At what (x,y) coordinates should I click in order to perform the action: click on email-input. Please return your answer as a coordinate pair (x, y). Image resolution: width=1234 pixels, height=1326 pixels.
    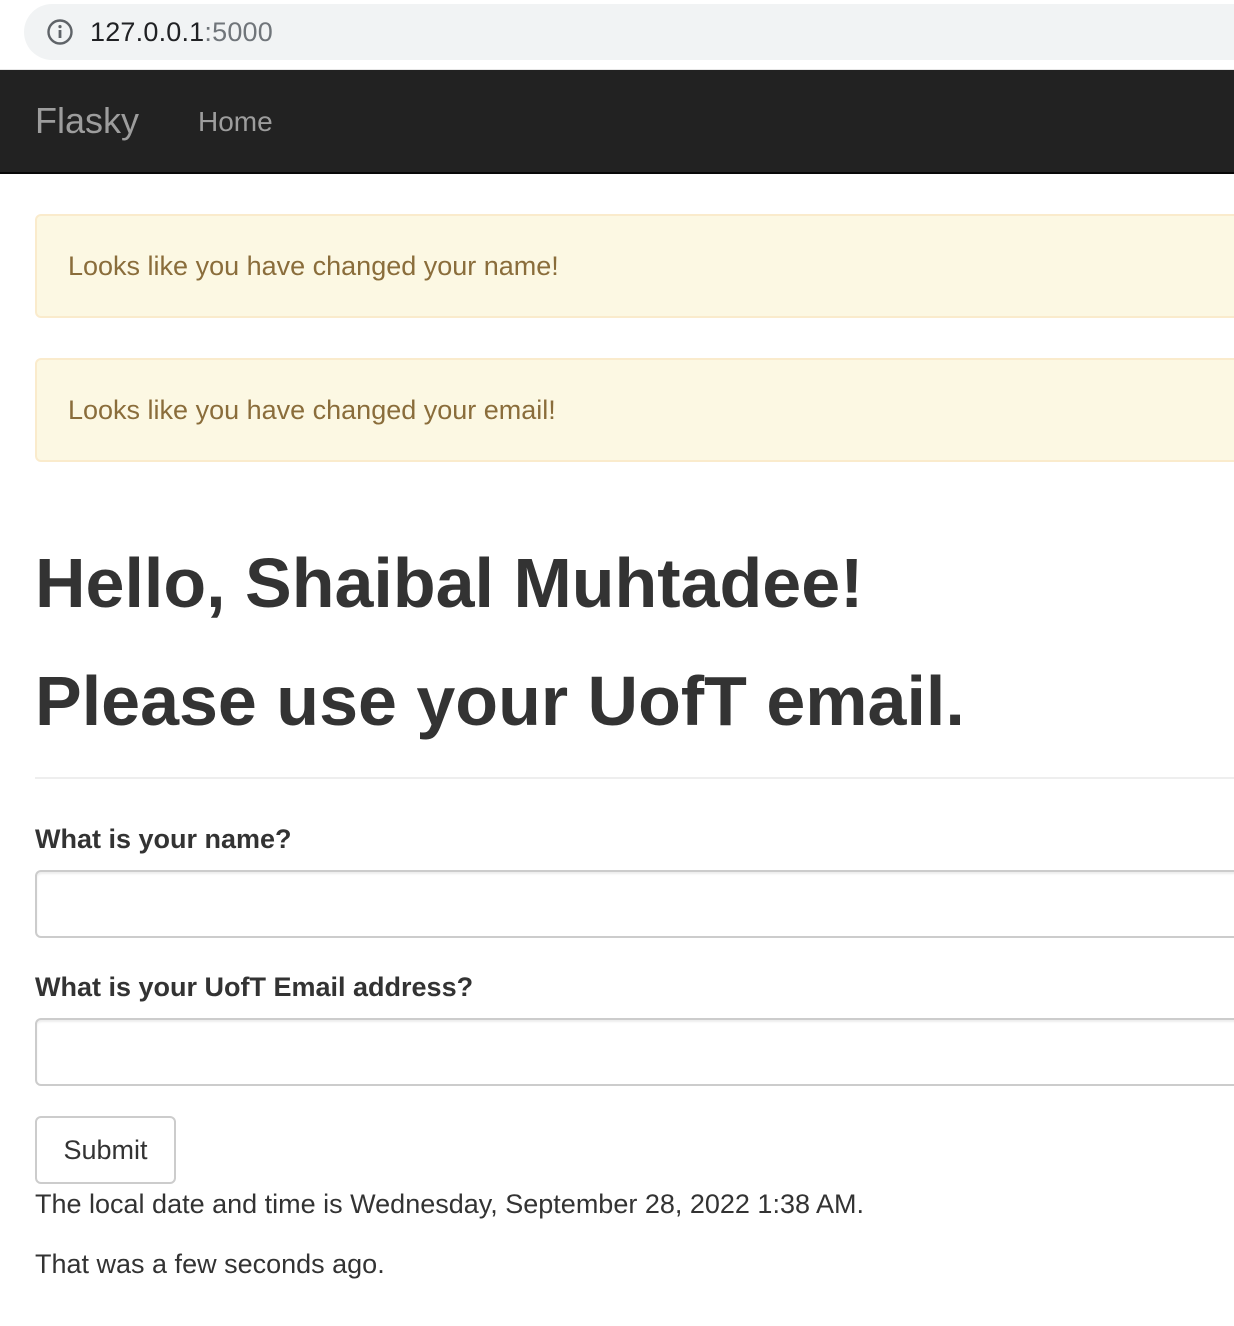
    Looking at the image, I should click on (634, 1052).